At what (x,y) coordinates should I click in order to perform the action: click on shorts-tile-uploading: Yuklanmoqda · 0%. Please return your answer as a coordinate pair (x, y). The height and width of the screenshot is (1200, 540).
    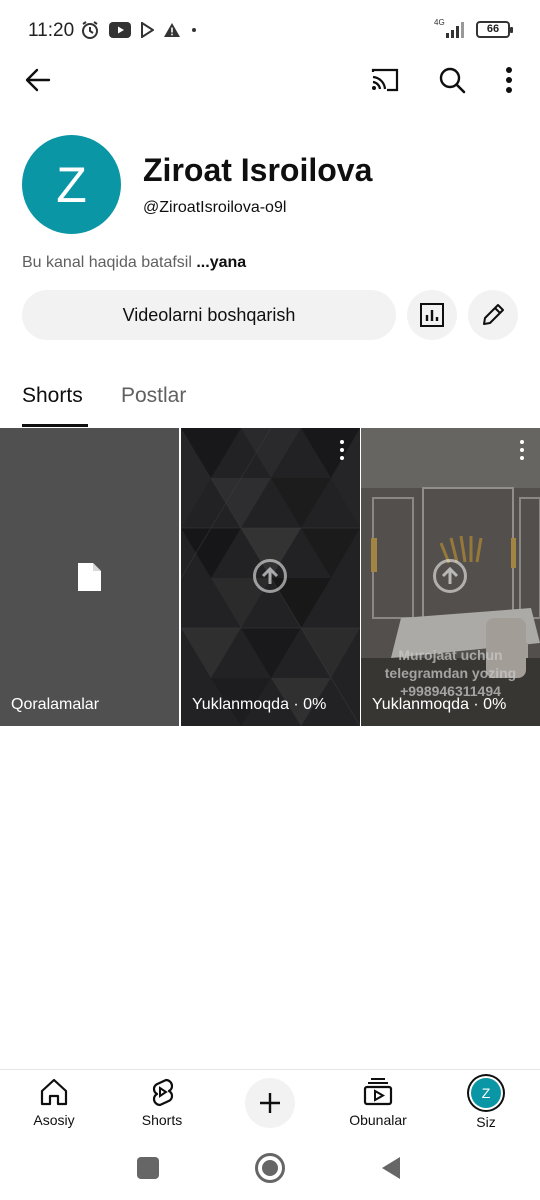
    Looking at the image, I should click on (270, 577).